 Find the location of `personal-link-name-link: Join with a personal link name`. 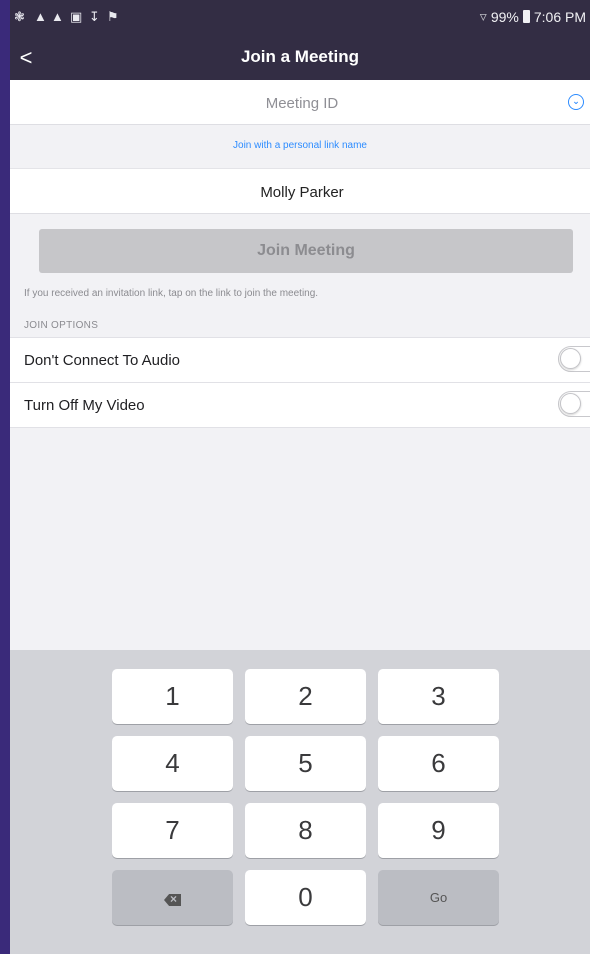

personal-link-name-link: Join with a personal link name is located at coordinates (300, 146).